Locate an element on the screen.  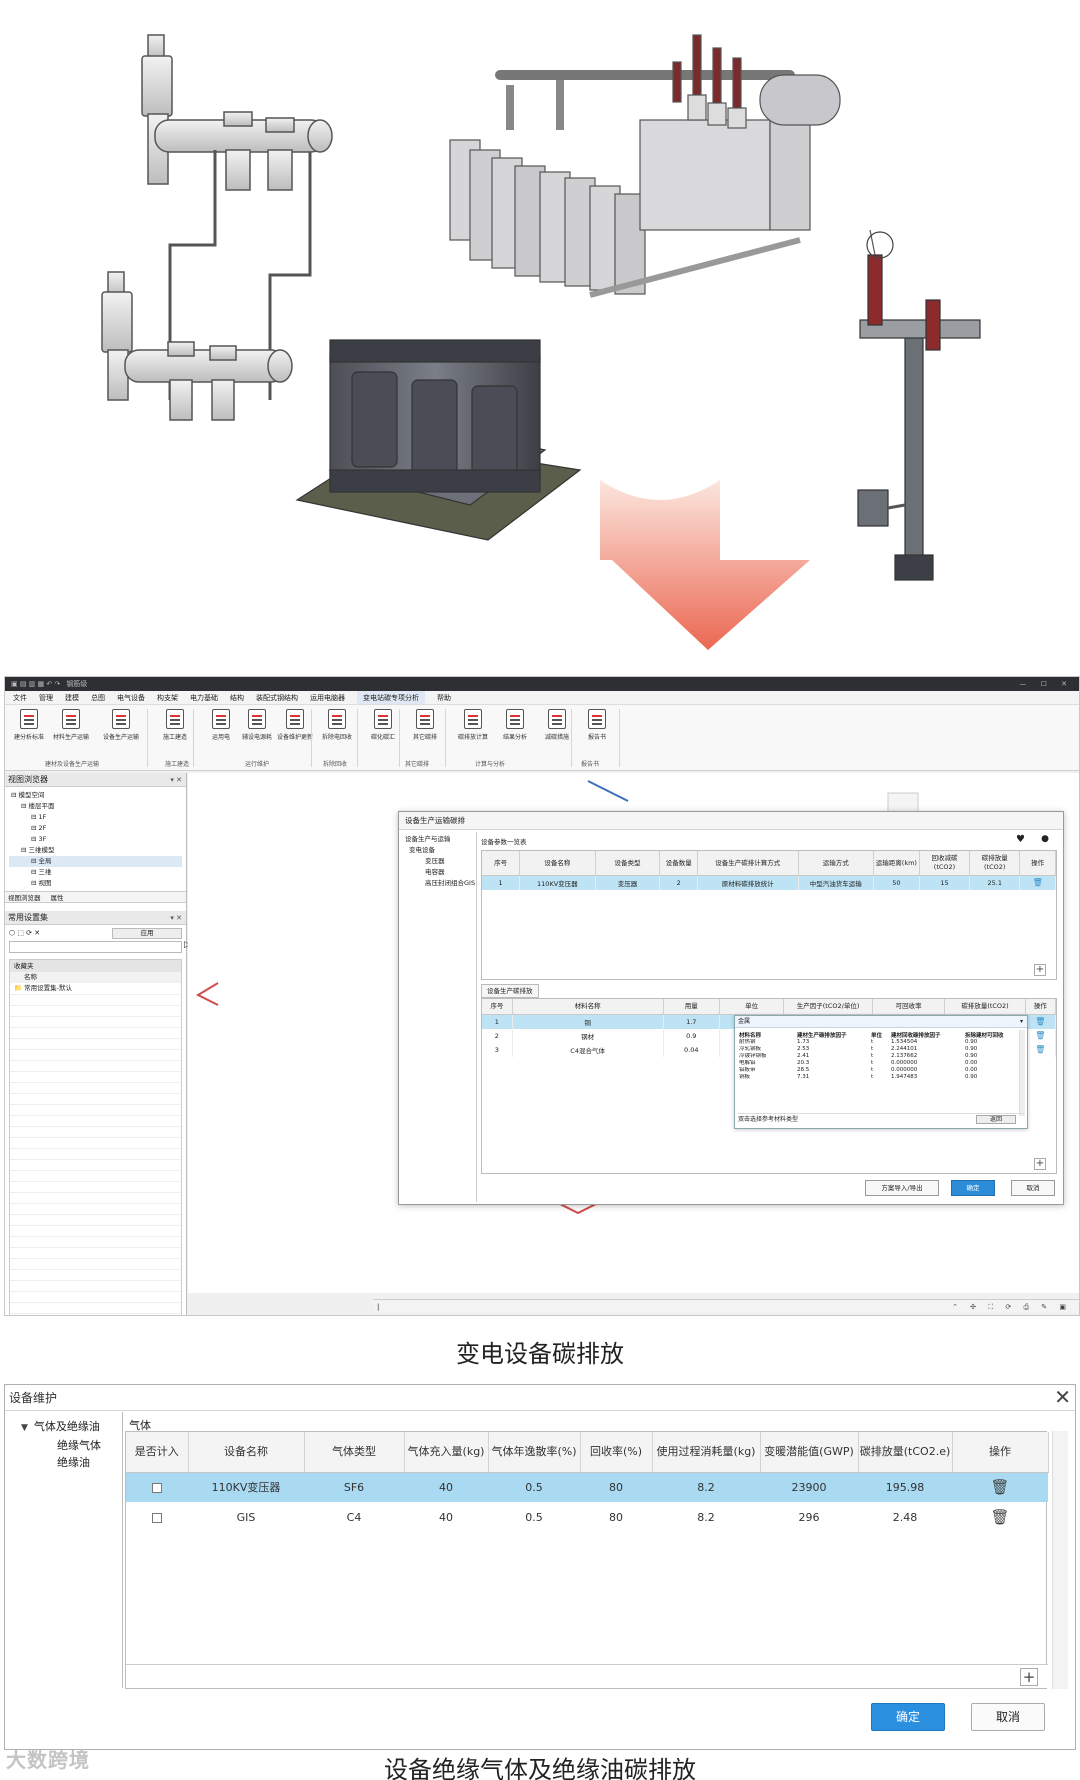
ribbon-button: 结果分析 is located at coordinates (515, 725).